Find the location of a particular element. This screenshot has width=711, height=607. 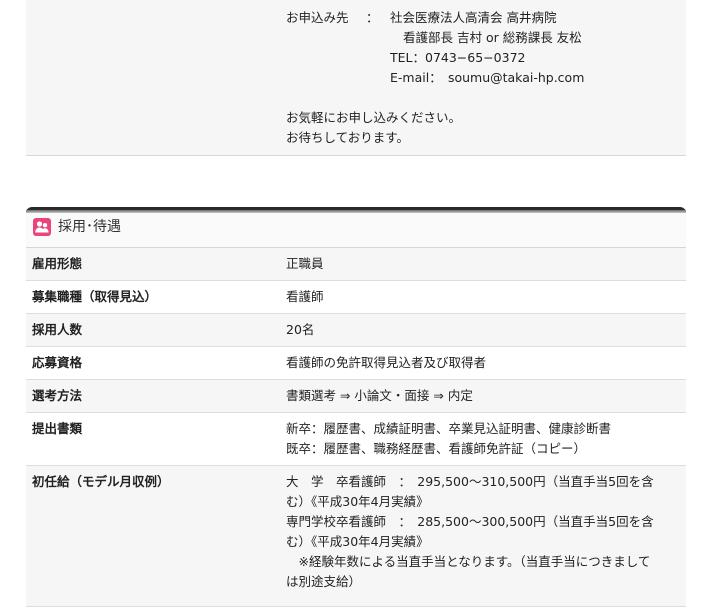

row-label: 提出書類 is located at coordinates (57, 428).